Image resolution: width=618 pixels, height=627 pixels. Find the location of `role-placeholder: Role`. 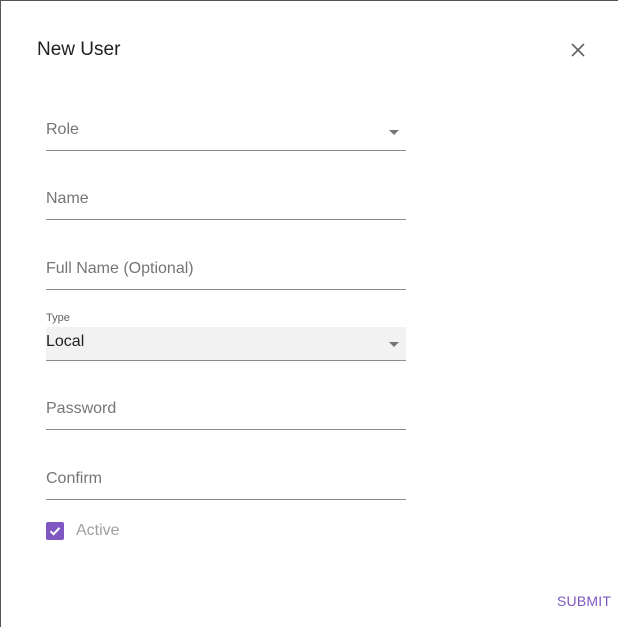

role-placeholder: Role is located at coordinates (62, 129).